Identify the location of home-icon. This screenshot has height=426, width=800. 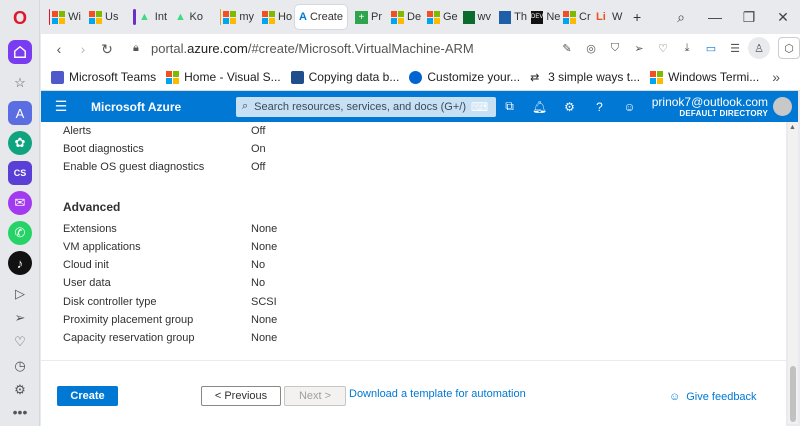
(20, 52).